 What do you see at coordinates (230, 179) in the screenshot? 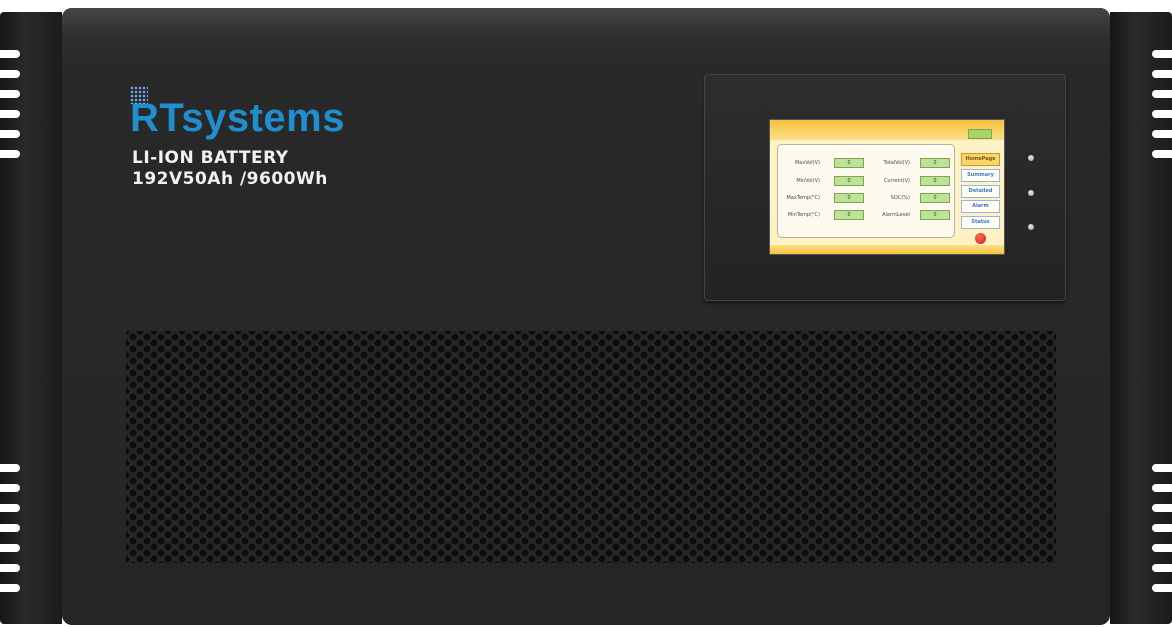
I see `product-rating: 192V50Ah /9600Wh` at bounding box center [230, 179].